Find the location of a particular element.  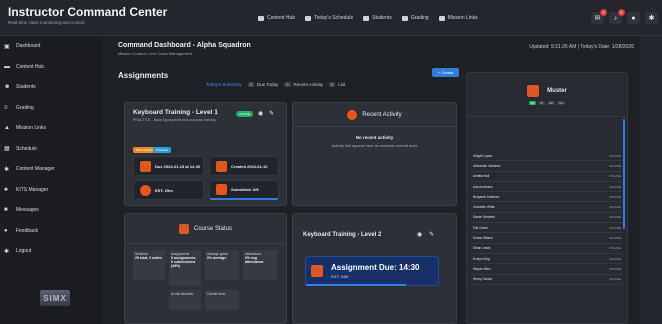

estimate-stat: EST: 25m is located at coordinates (168, 190).